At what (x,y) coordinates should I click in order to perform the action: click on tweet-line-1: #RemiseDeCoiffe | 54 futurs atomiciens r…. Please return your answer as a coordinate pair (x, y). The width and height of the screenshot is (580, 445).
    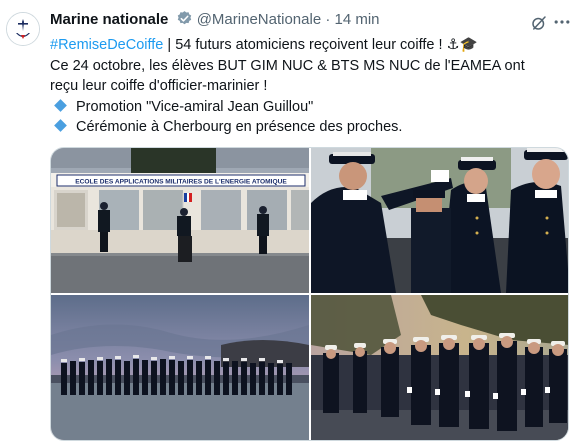
    Looking at the image, I should click on (312, 45).